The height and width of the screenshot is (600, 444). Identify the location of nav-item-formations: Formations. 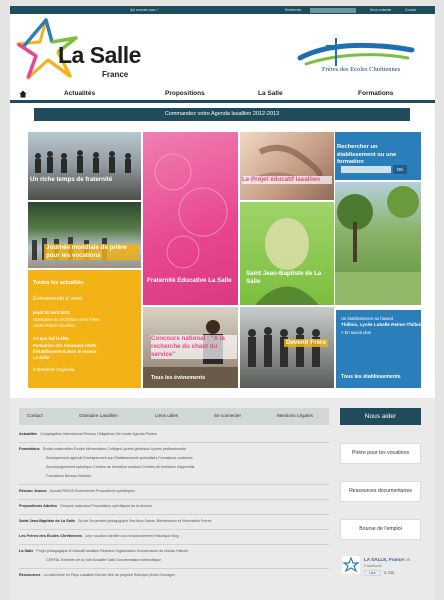
(375, 93).